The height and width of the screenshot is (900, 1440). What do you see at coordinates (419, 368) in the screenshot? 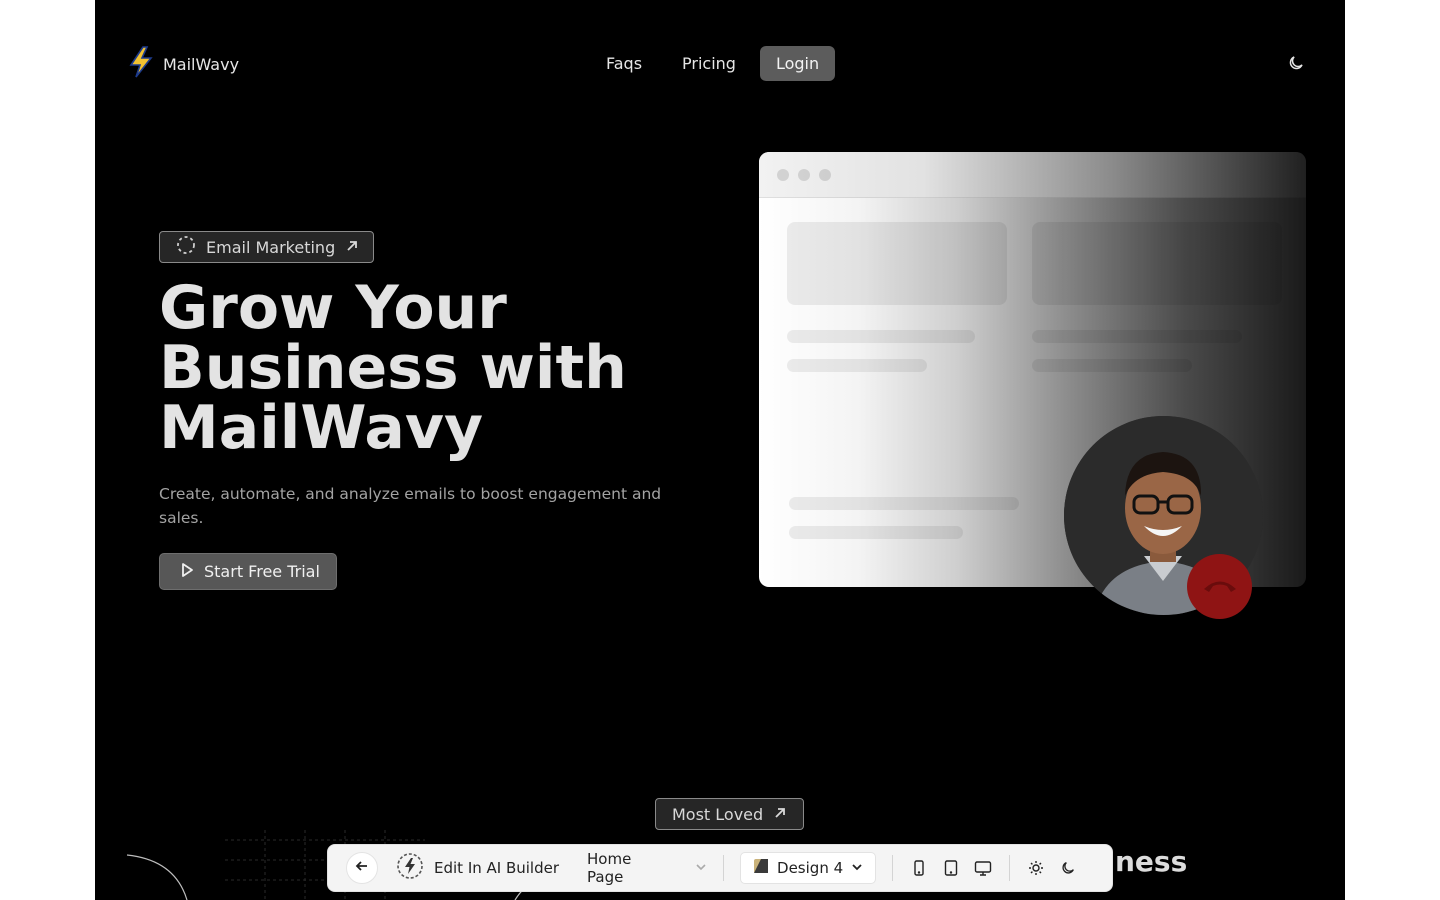
I see `hero-title: Grow Your Business with MailWavy` at bounding box center [419, 368].